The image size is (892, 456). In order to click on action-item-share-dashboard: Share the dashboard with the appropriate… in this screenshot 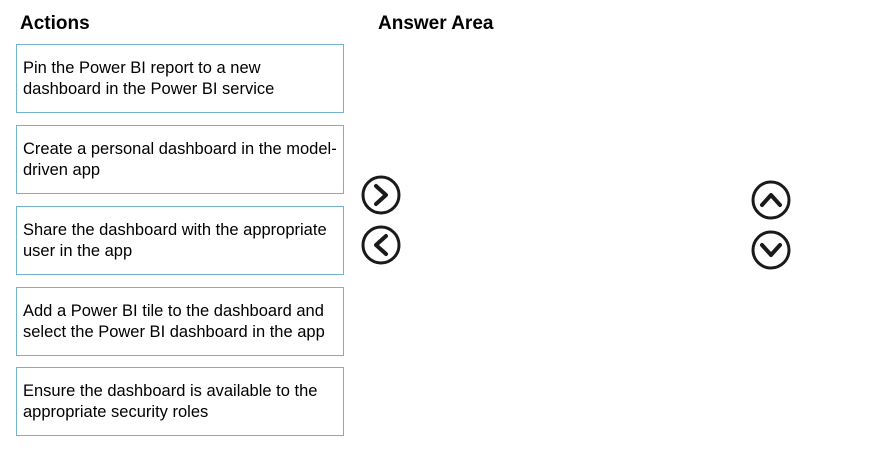, I will do `click(180, 240)`.